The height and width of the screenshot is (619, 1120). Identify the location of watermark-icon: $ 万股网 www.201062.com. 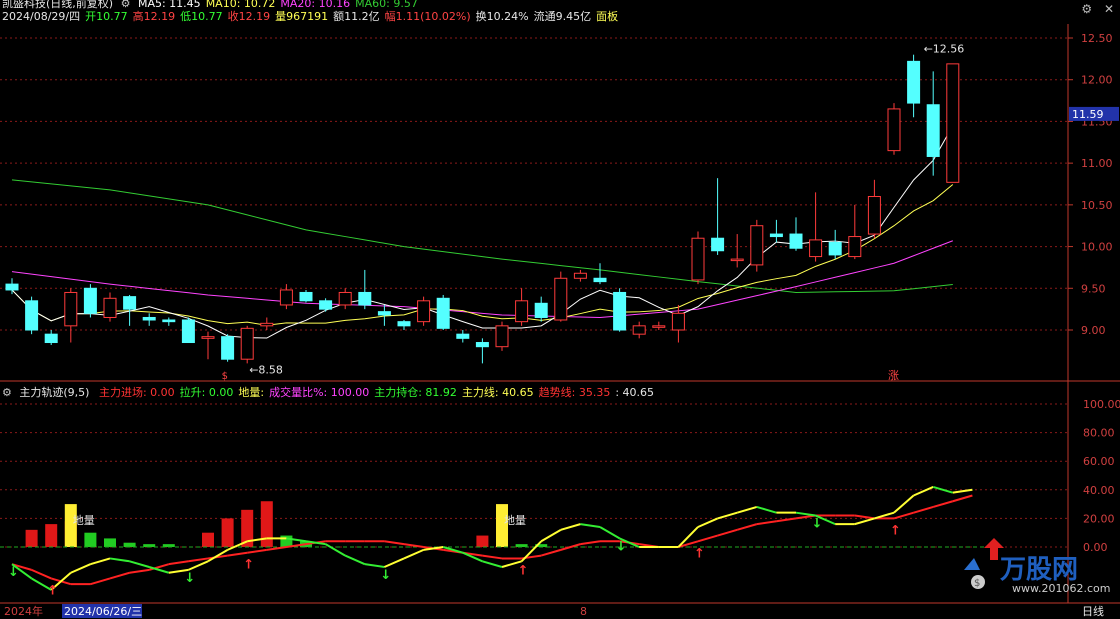
(1037, 566).